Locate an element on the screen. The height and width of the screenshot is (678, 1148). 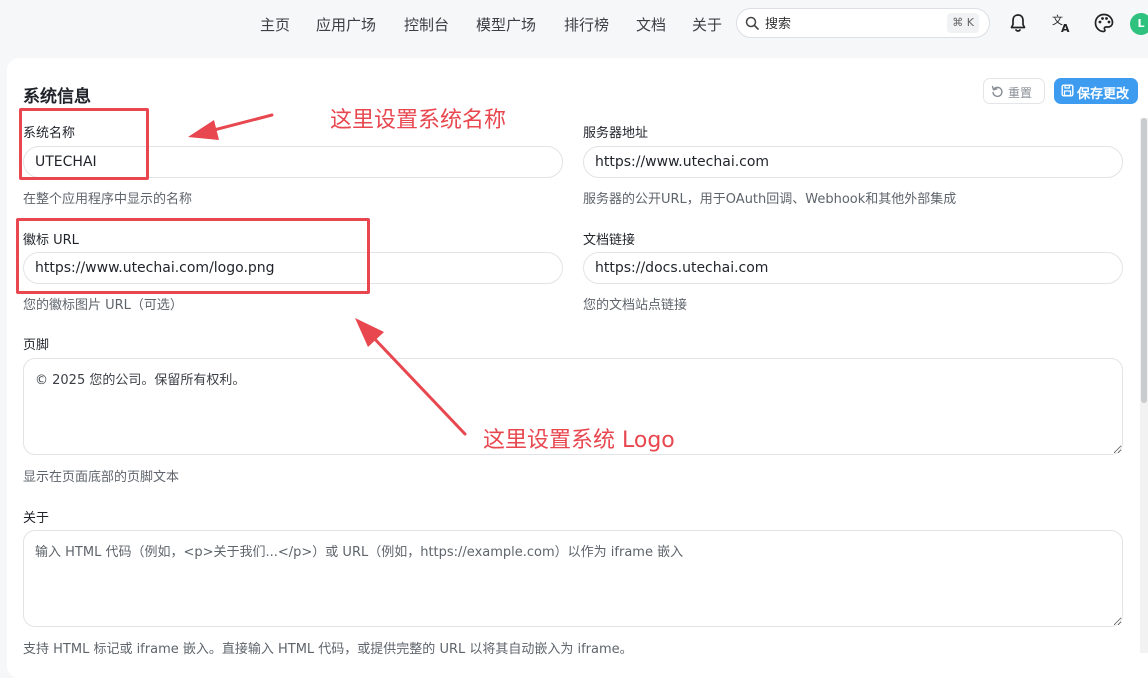
save-button: 保存更改 is located at coordinates (1096, 91).